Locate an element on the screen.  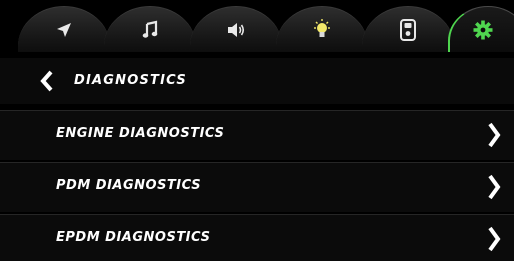
tab-remote is located at coordinates (408, 29).